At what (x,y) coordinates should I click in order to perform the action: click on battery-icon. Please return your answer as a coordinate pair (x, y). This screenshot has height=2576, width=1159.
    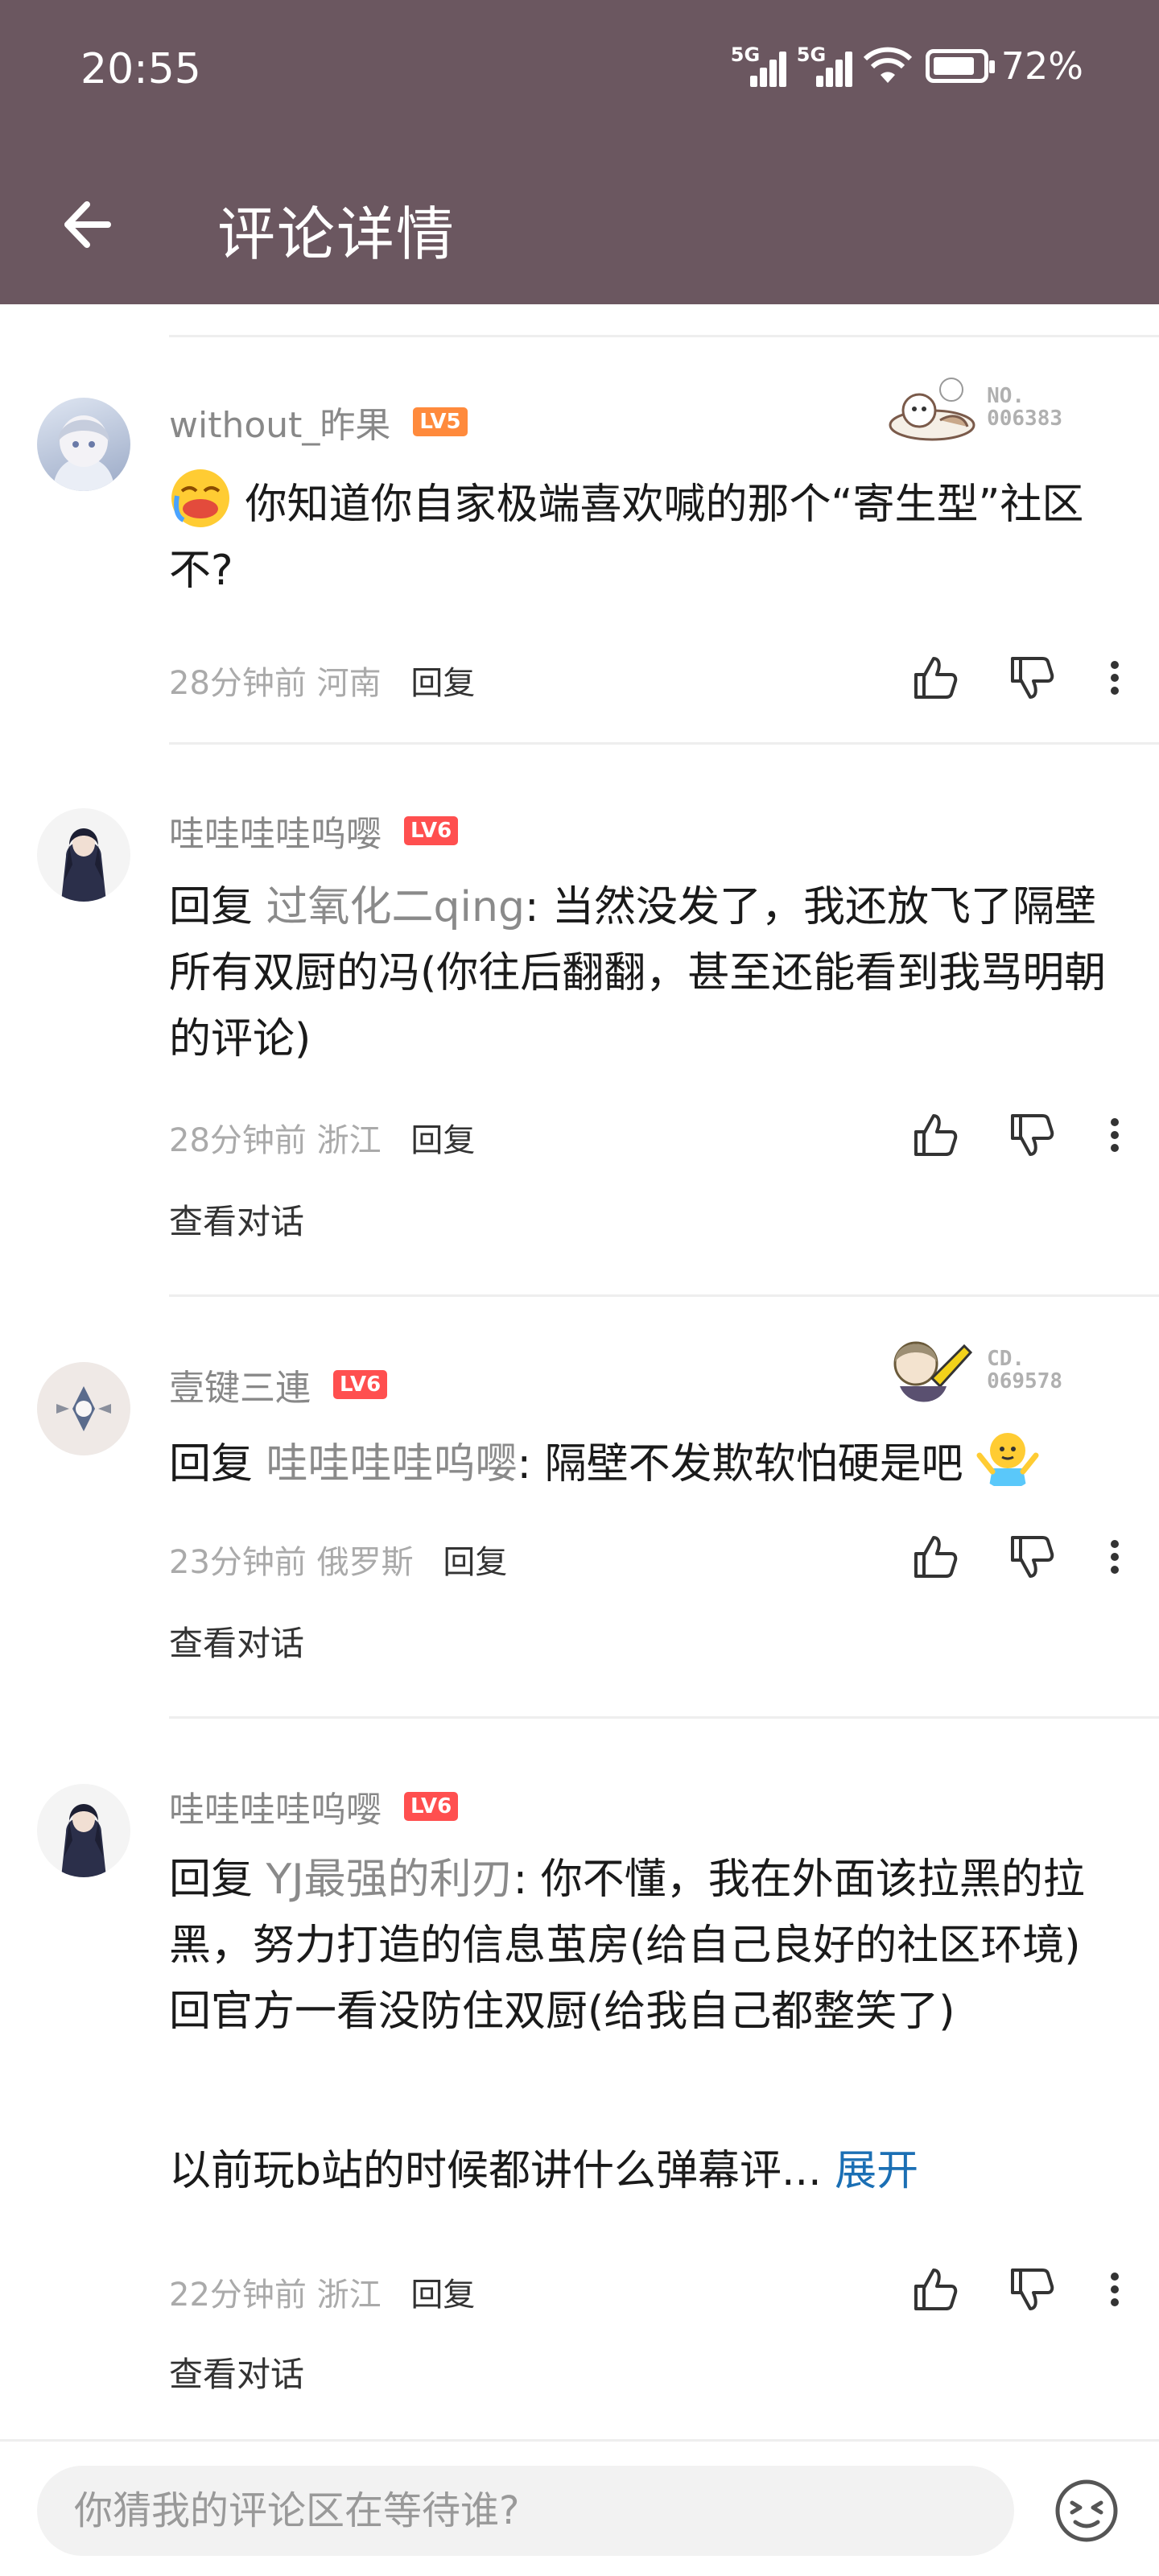
    Looking at the image, I should click on (960, 66).